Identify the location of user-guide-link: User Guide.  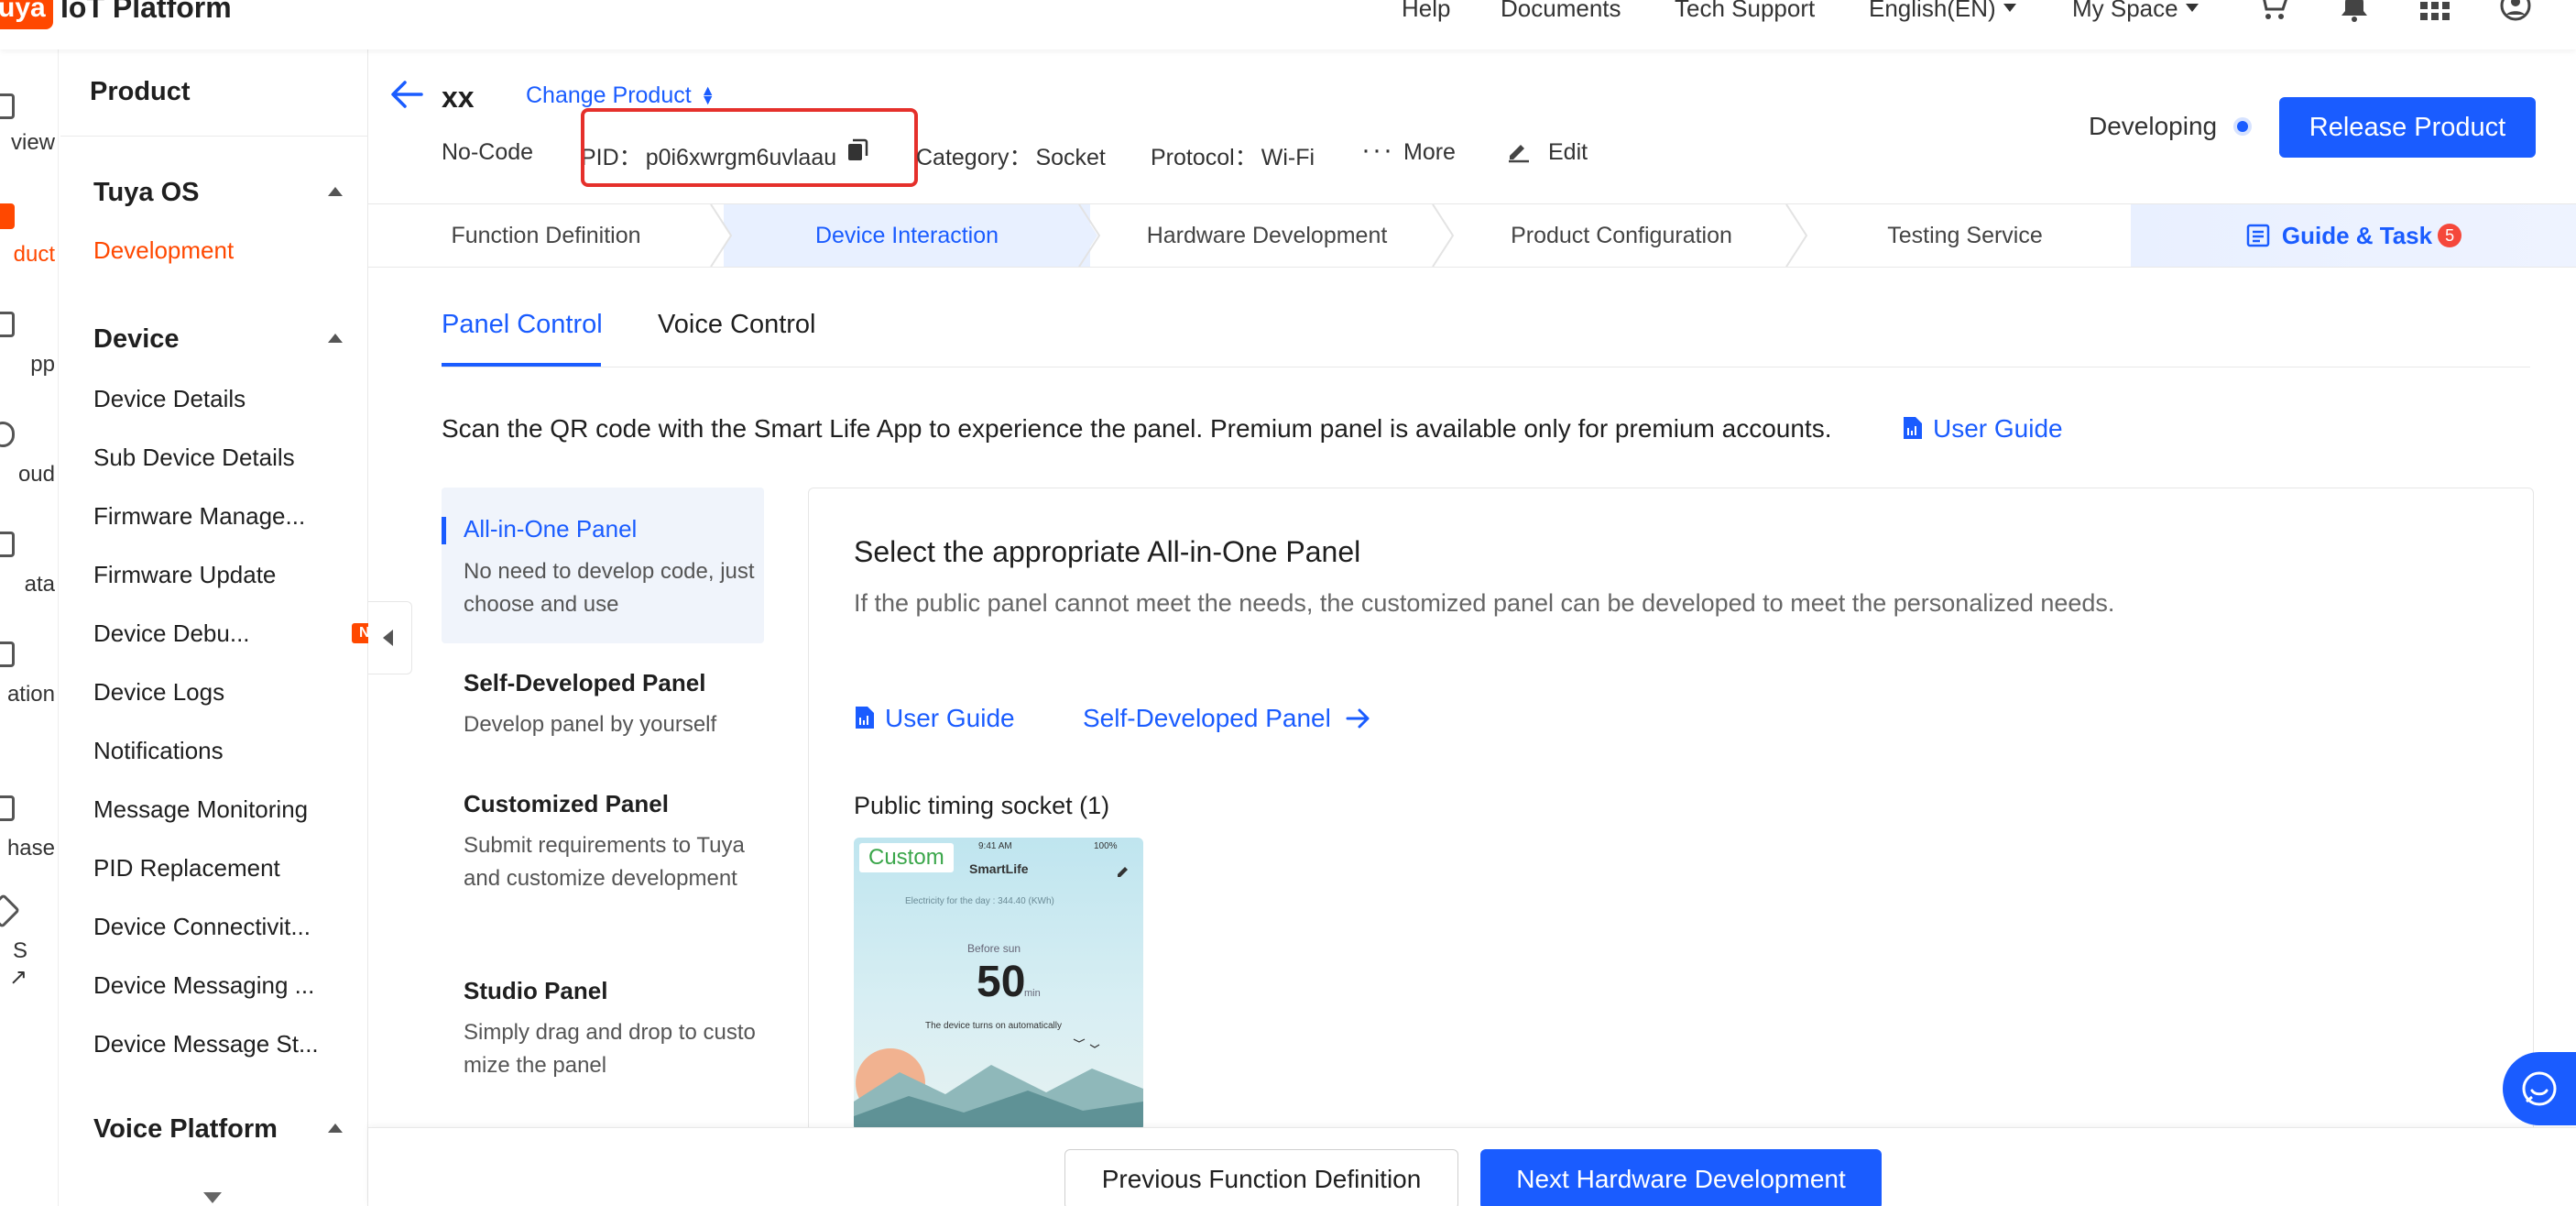
(1983, 429).